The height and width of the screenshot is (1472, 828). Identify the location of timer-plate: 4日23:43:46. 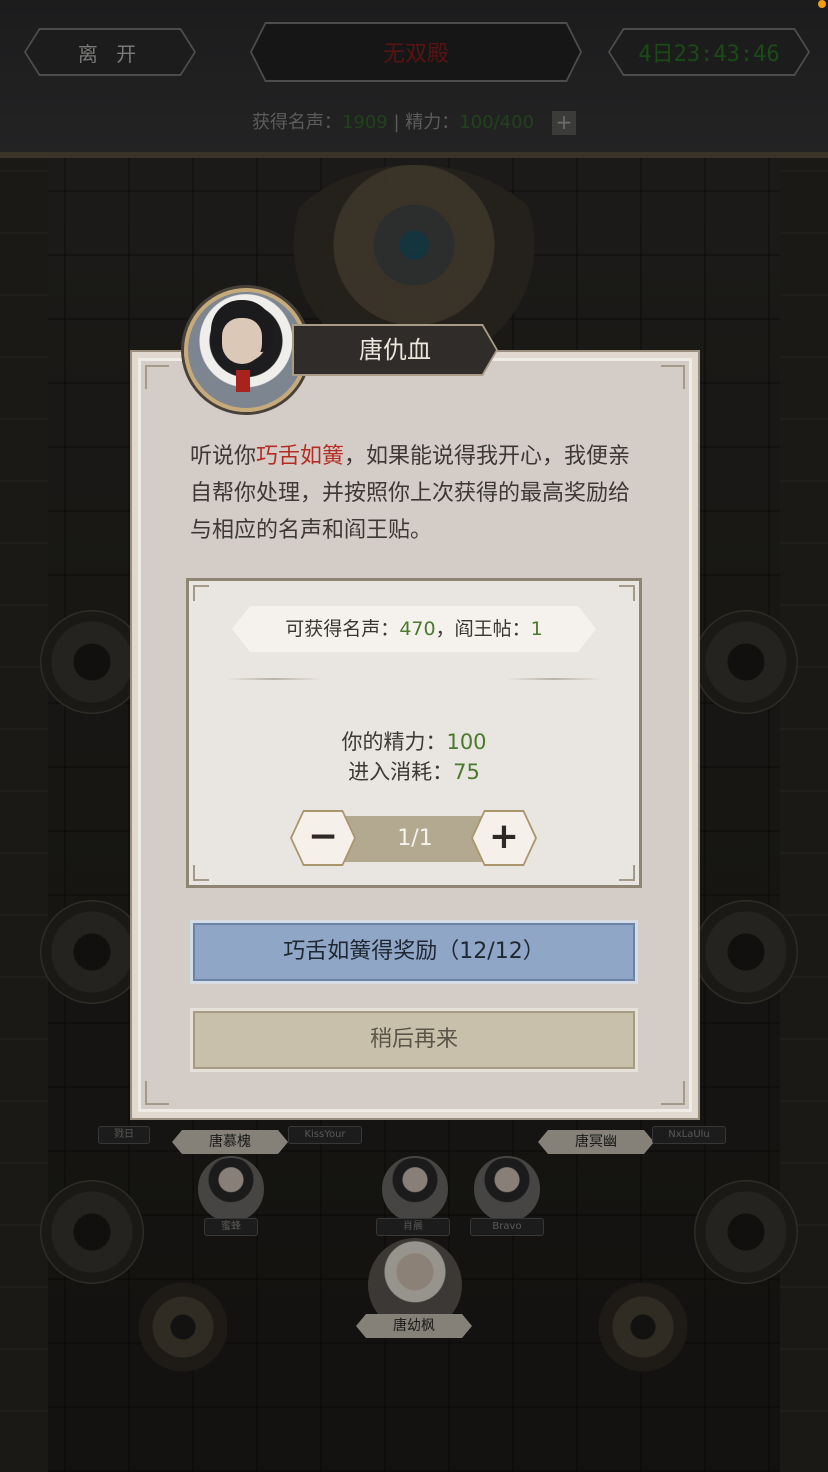
(709, 52).